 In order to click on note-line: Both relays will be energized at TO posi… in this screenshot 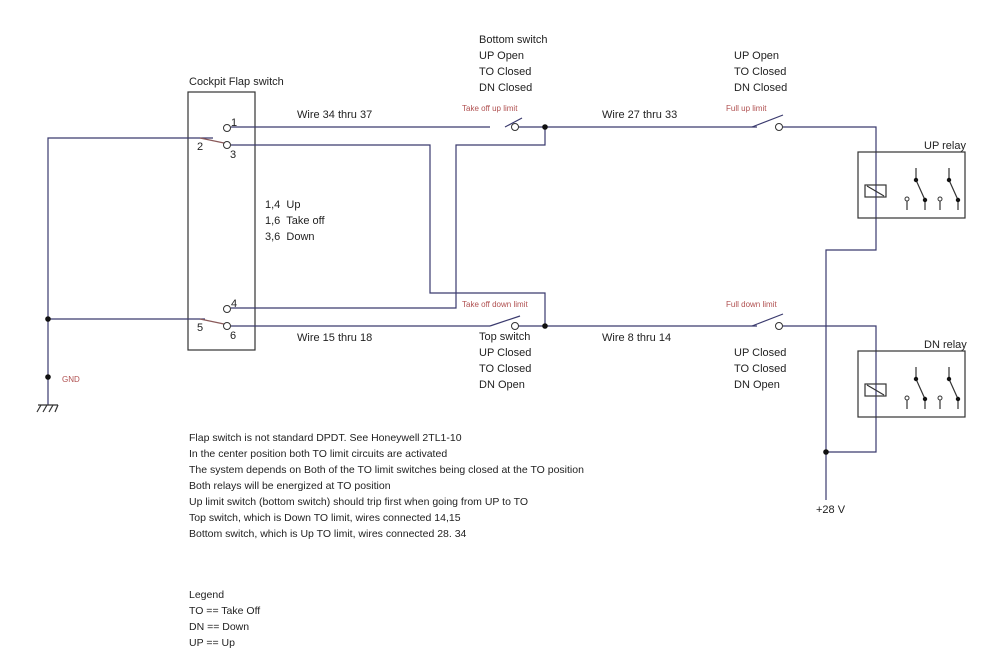, I will do `click(290, 486)`.